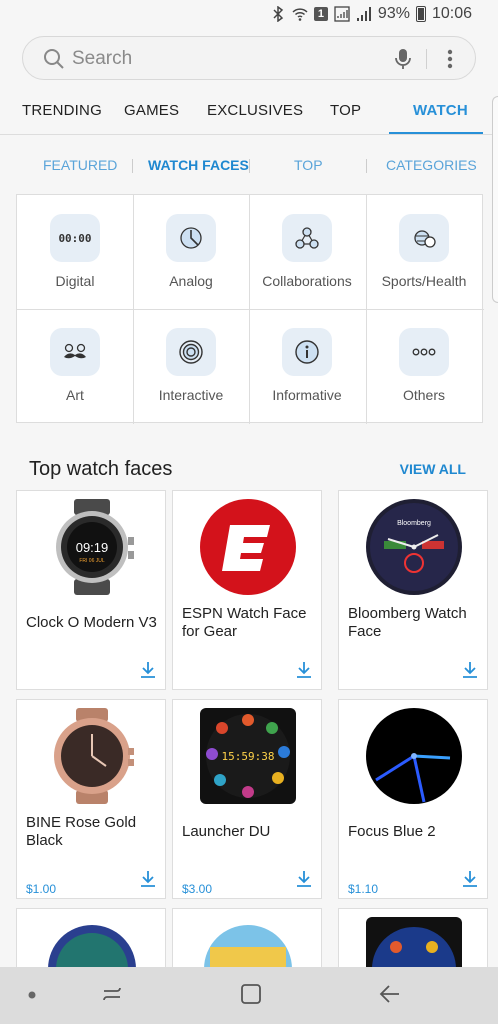  I want to click on watchface-price: $3.00, so click(197, 889).